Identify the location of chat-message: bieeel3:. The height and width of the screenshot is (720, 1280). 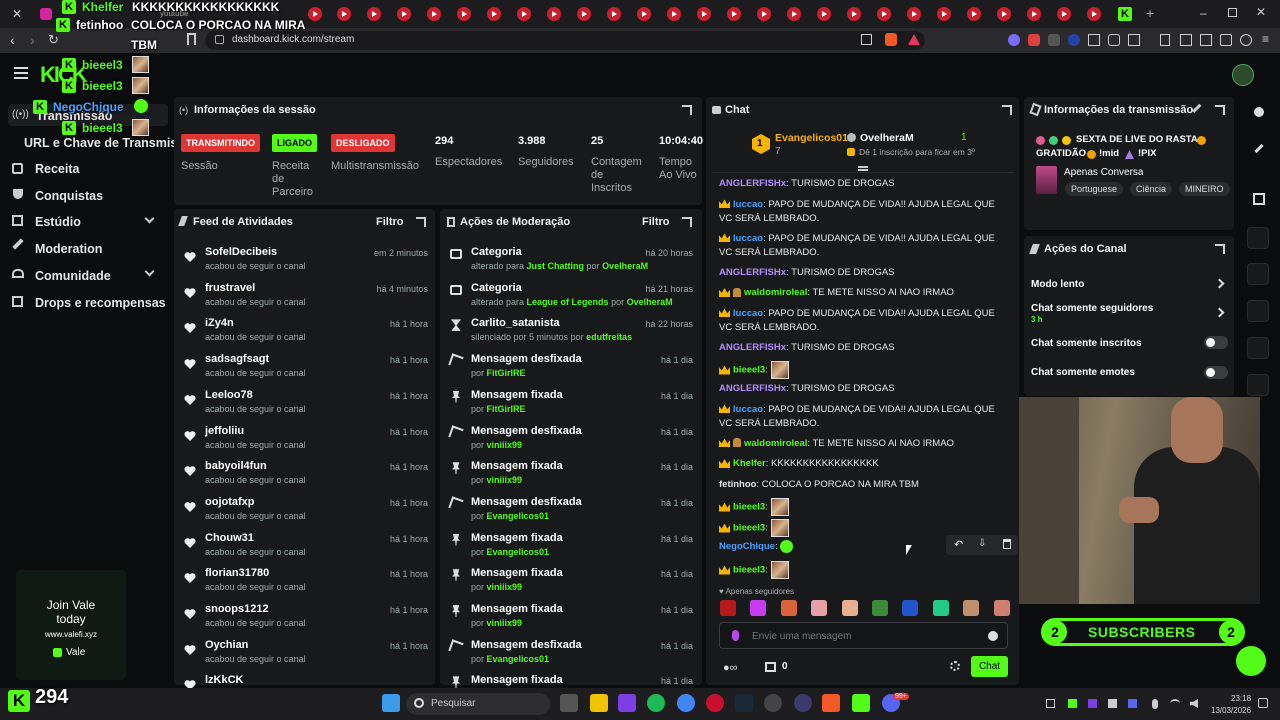
(864, 507).